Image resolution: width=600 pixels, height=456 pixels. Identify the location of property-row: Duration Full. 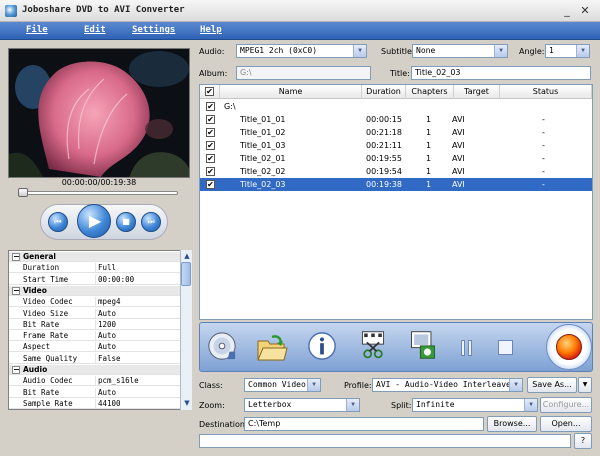
(95, 268).